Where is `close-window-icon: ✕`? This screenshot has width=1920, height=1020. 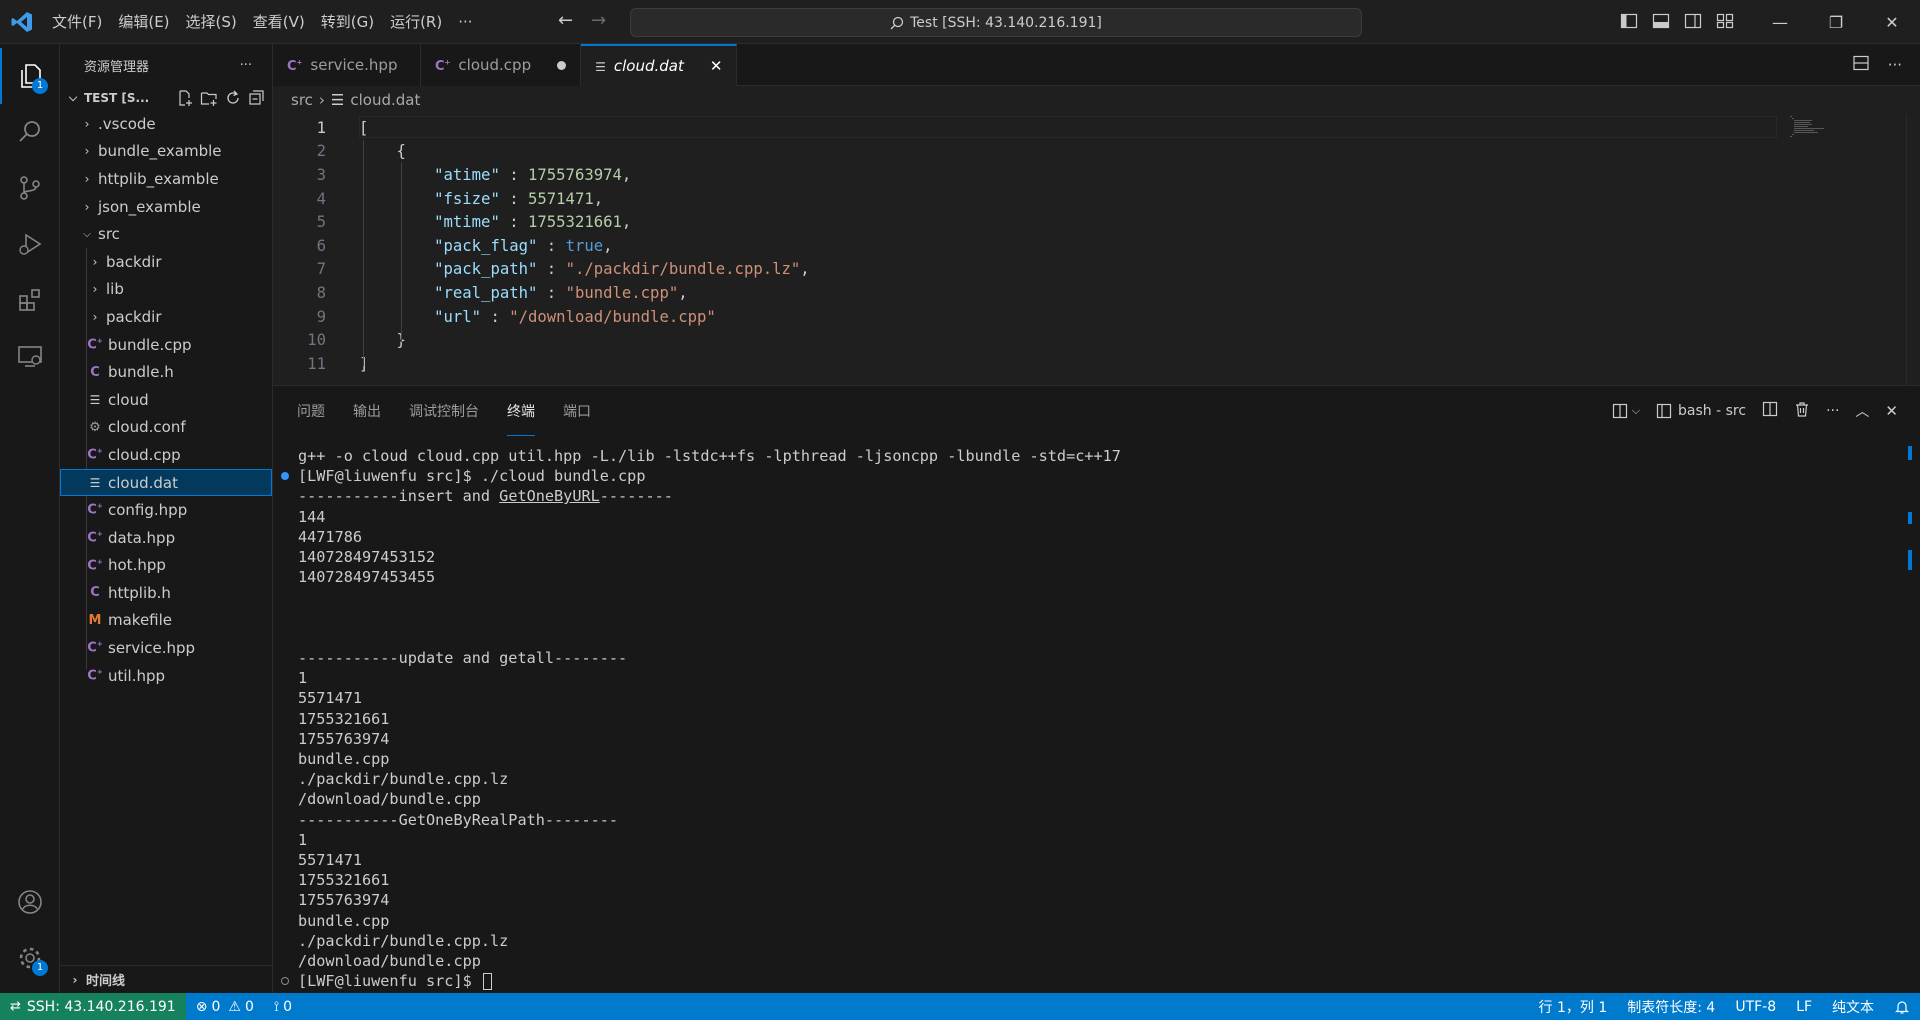 close-window-icon: ✕ is located at coordinates (1892, 22).